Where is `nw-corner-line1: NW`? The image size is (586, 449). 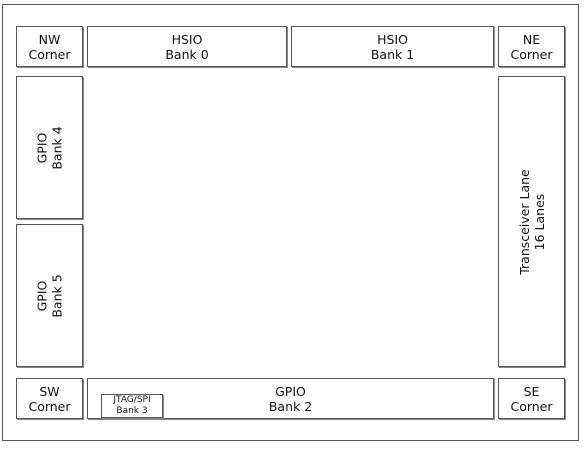 nw-corner-line1: NW is located at coordinates (49, 39).